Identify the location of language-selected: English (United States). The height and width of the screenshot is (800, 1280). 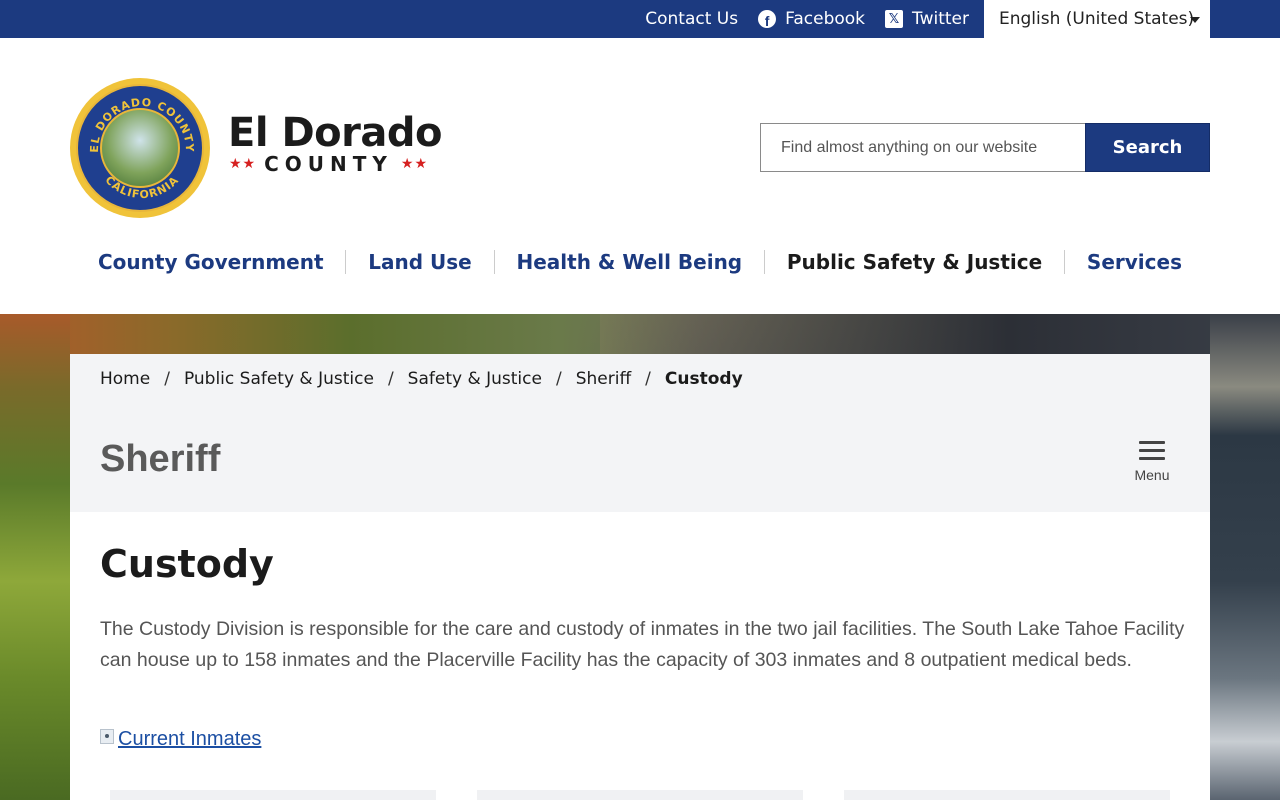
(1097, 19).